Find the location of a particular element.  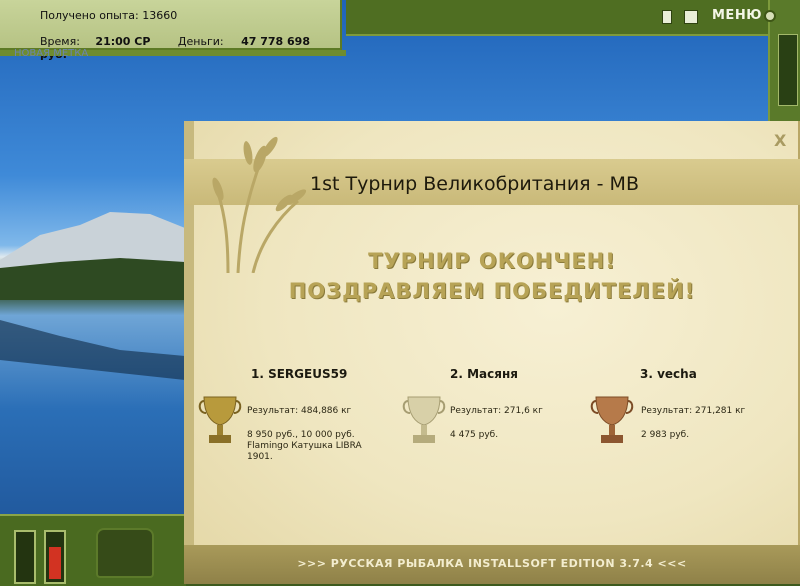

line-tension-gauge is located at coordinates (55, 557).